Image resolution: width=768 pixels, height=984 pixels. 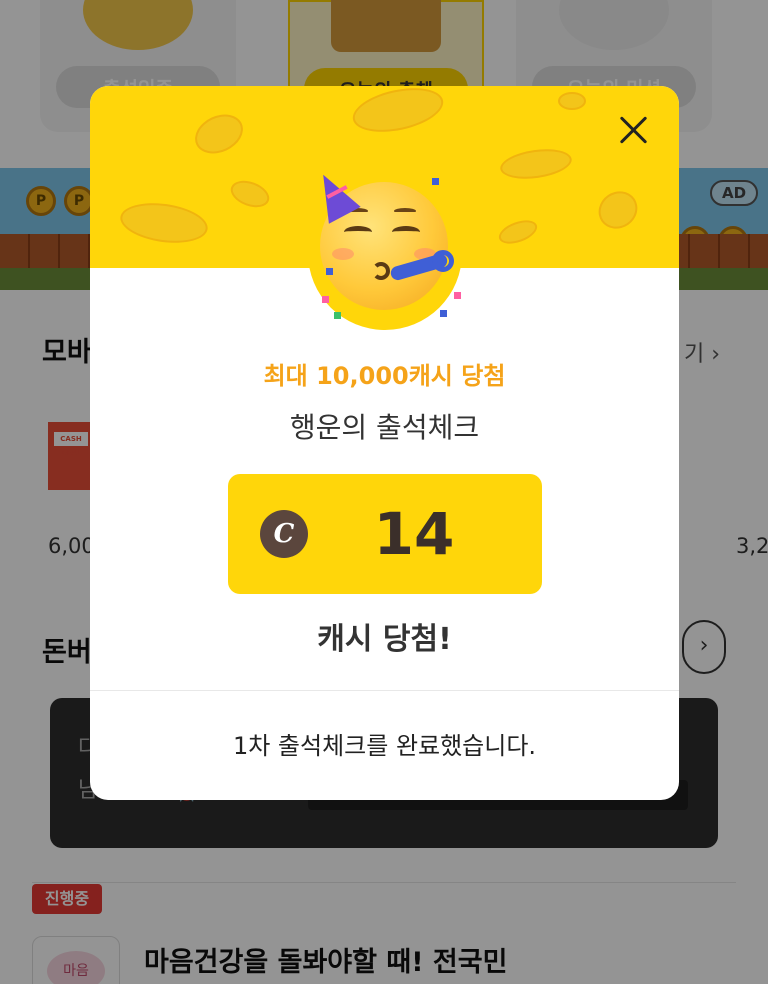 I want to click on modal-divider, so click(x=384, y=690).